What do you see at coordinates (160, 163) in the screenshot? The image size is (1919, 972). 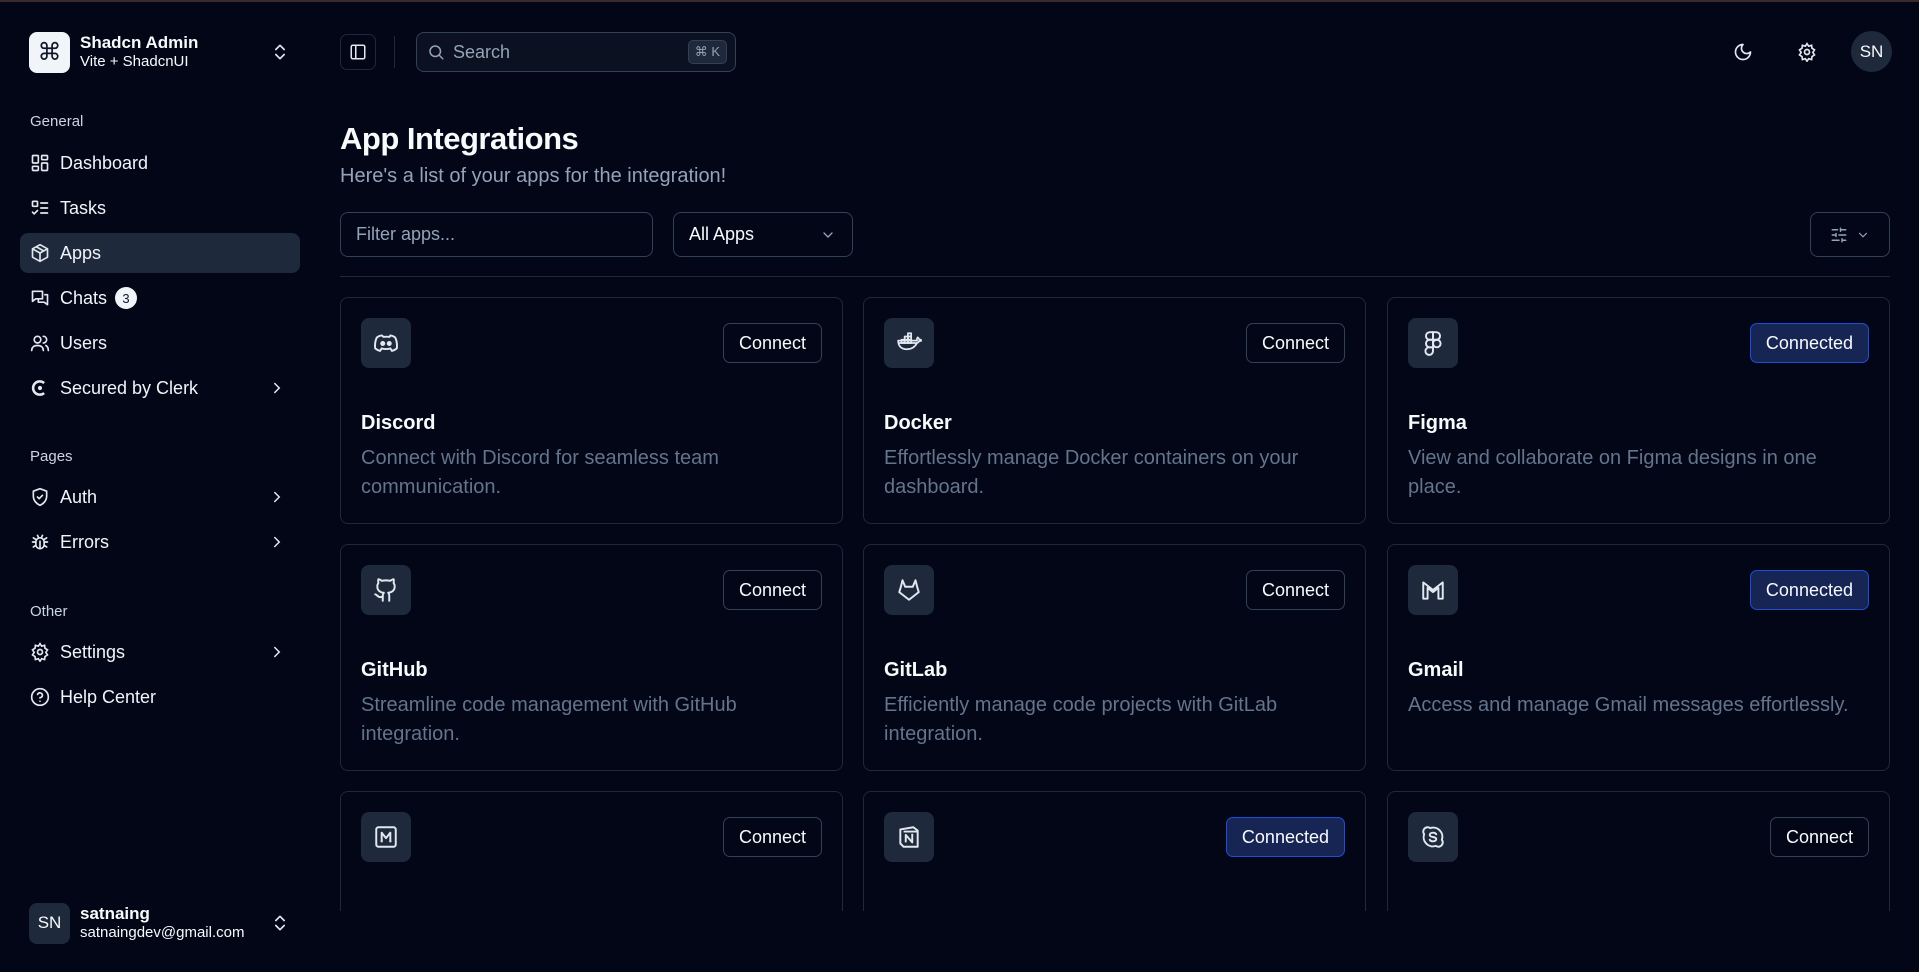 I see `sidebar-item-dashboard: Dashboard` at bounding box center [160, 163].